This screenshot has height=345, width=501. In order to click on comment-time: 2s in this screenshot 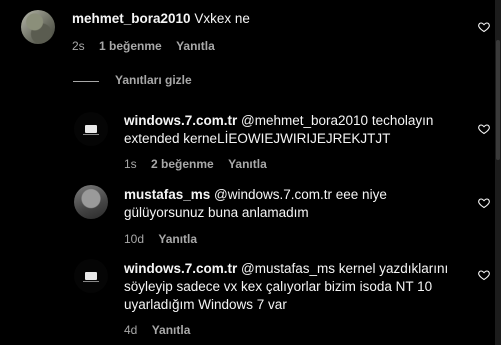, I will do `click(78, 46)`.